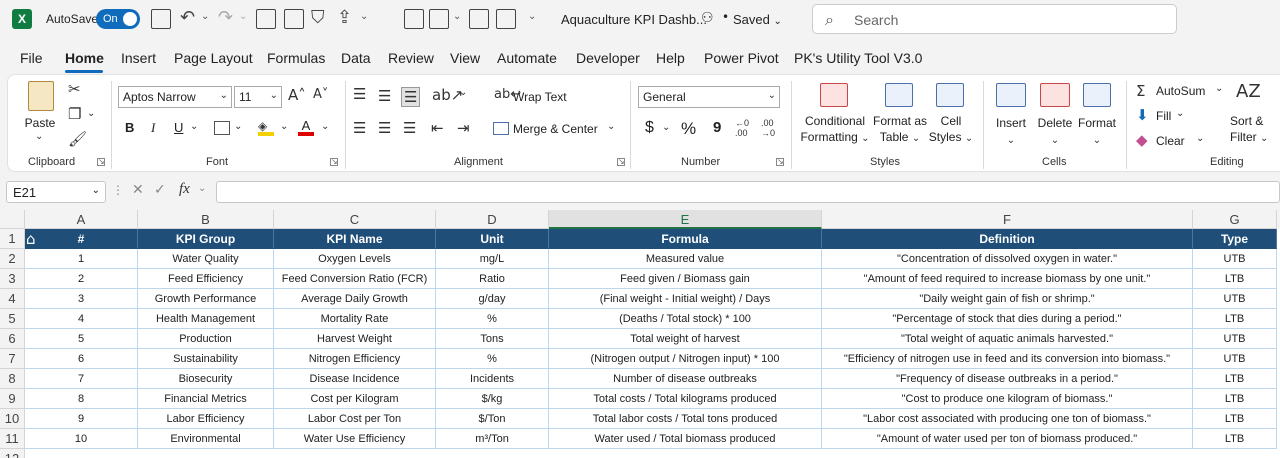  Describe the element at coordinates (184, 189) in the screenshot. I see `insert-function-button: fx` at that location.